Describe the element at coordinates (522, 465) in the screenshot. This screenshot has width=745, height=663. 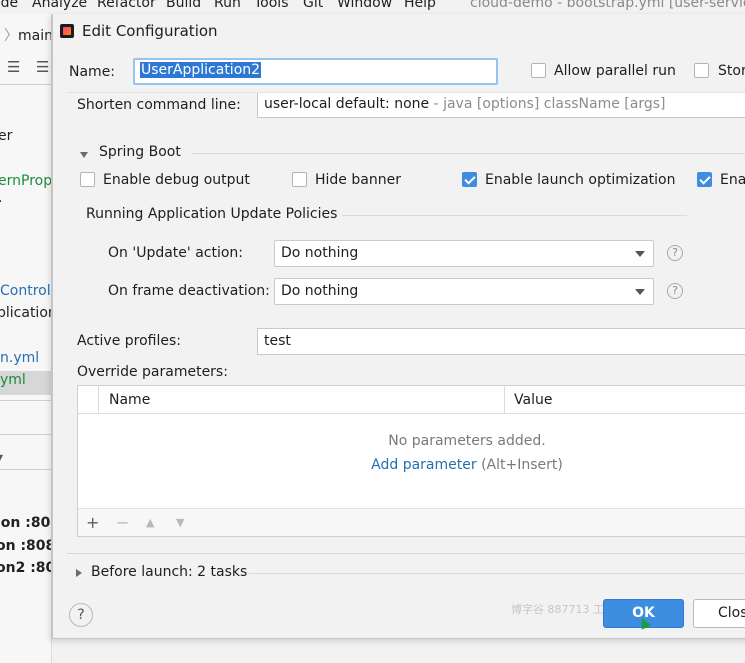
I see `add-parameter-hint: (Alt+Insert)` at that location.